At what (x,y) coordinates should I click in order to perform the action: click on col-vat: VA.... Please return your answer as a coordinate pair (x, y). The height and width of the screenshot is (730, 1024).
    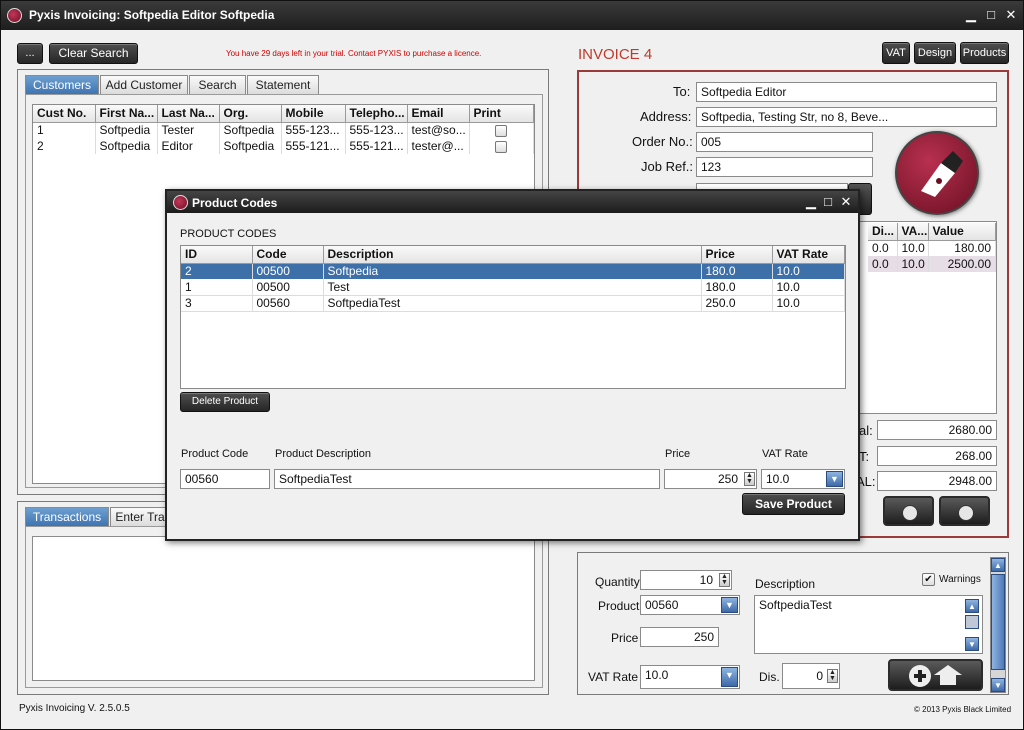
    Looking at the image, I should click on (913, 232).